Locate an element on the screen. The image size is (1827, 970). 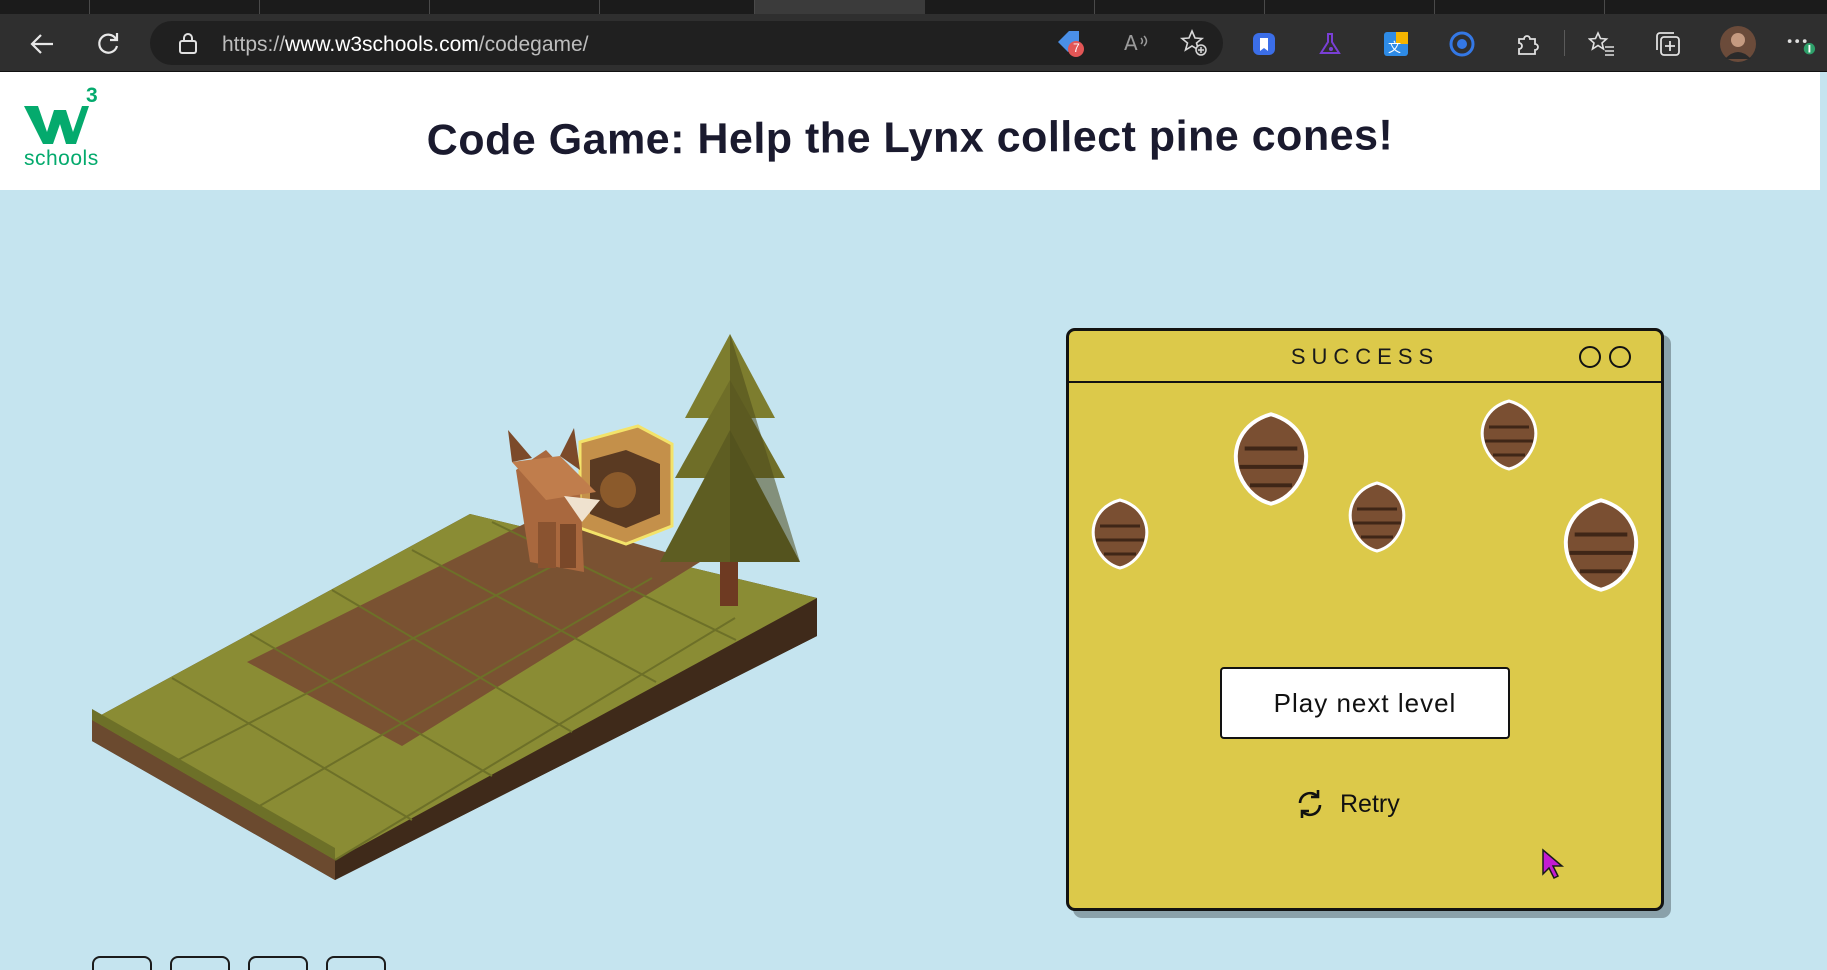
extensions-button is located at coordinates (1528, 44).